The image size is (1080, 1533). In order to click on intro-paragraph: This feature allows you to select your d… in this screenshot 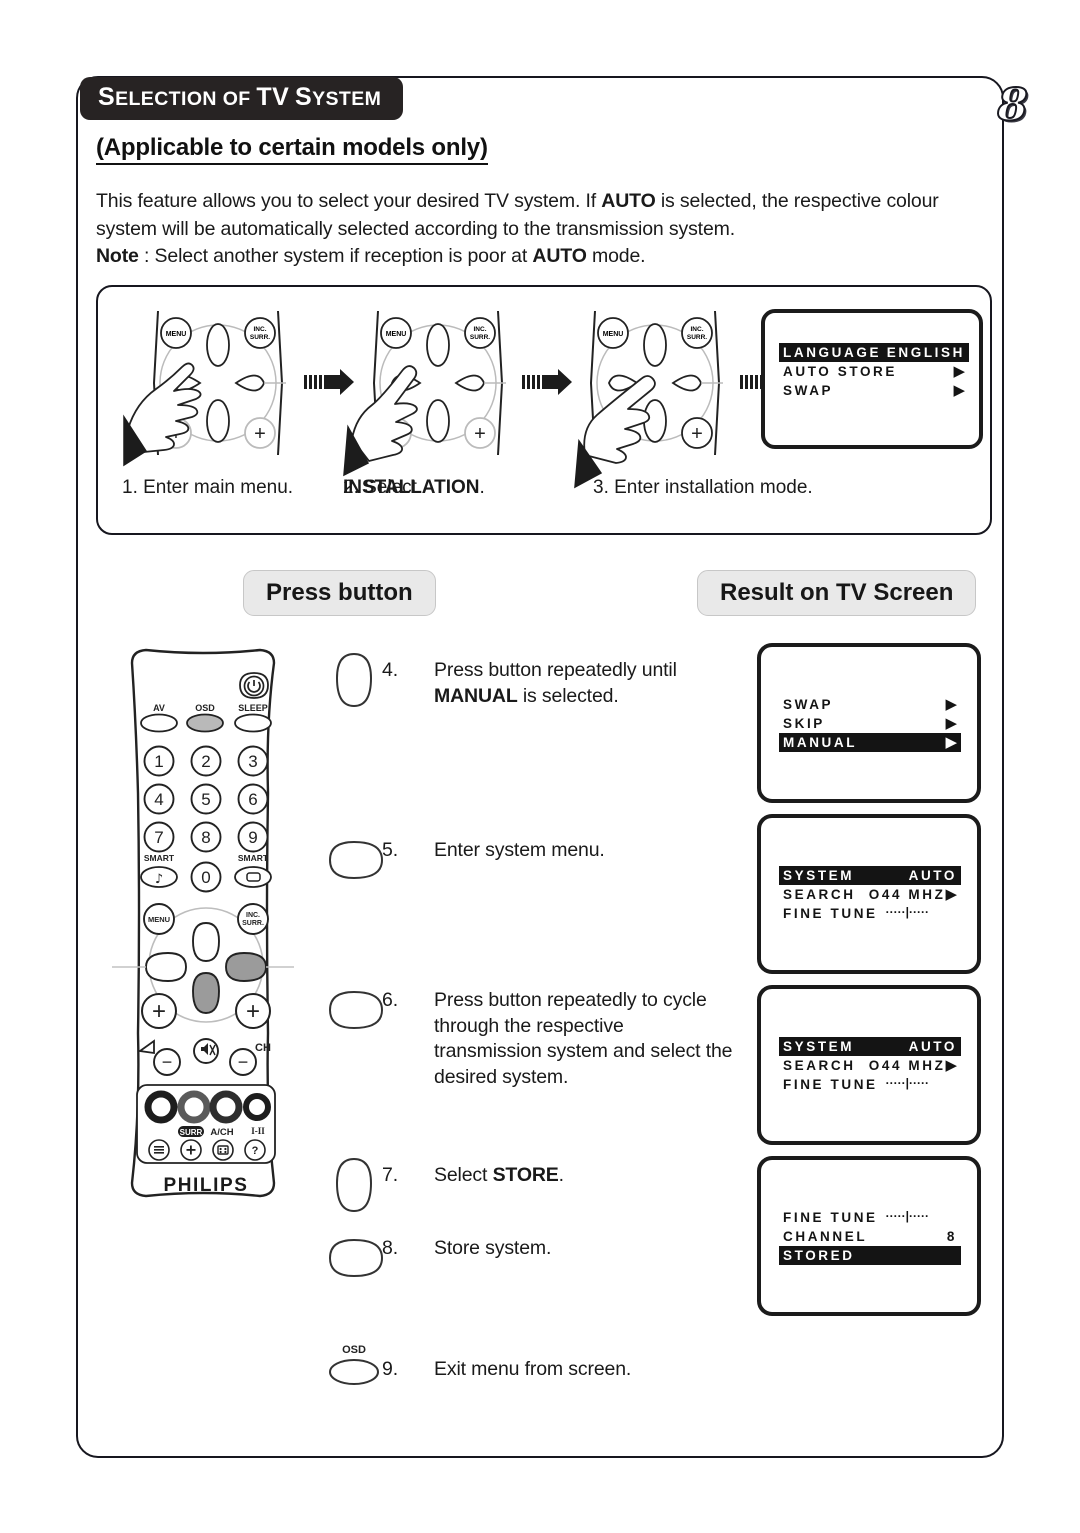, I will do `click(548, 229)`.